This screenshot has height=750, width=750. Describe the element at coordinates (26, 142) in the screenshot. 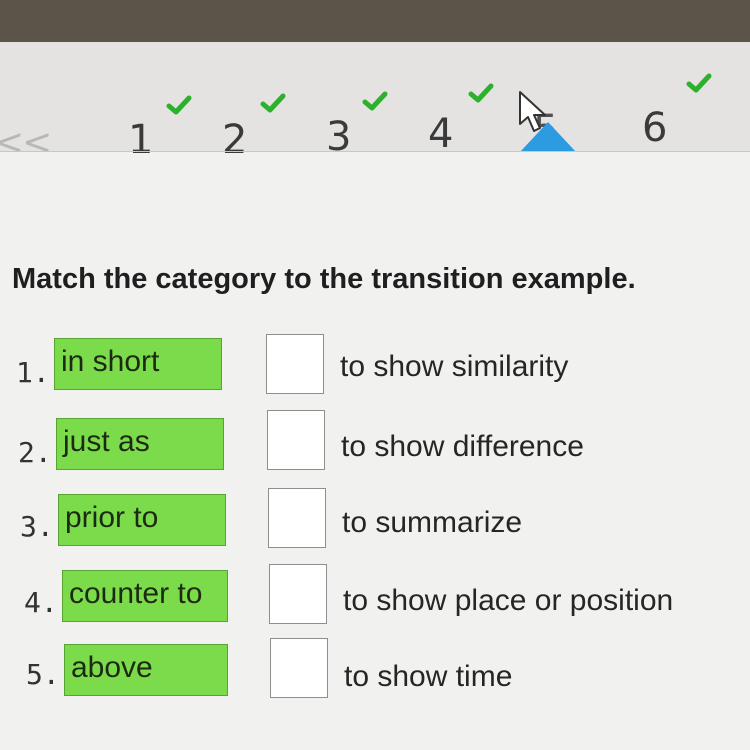

I see `previous-questions-button: <<` at that location.